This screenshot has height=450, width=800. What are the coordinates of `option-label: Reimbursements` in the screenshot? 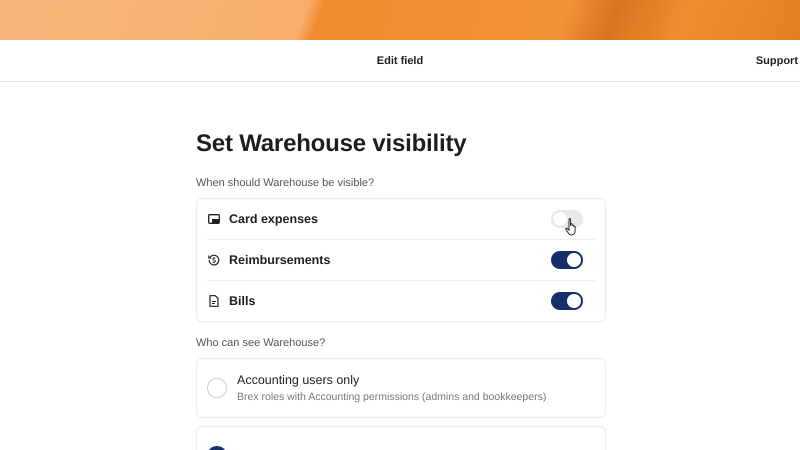 It's located at (280, 260).